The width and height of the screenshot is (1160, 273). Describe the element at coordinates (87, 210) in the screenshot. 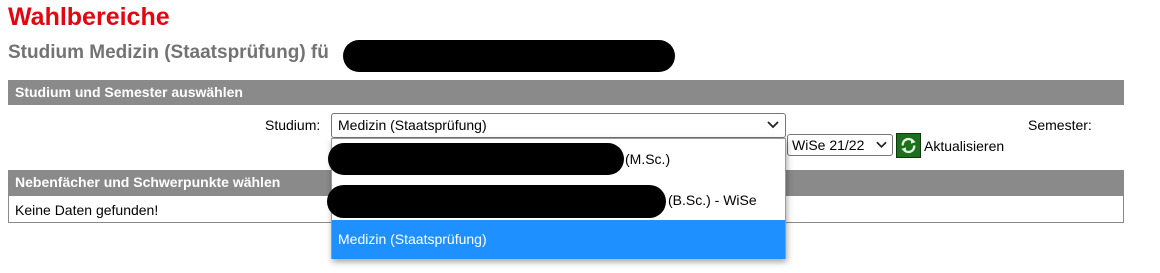

I see `empty-message: Keine Daten gefunden!` at that location.